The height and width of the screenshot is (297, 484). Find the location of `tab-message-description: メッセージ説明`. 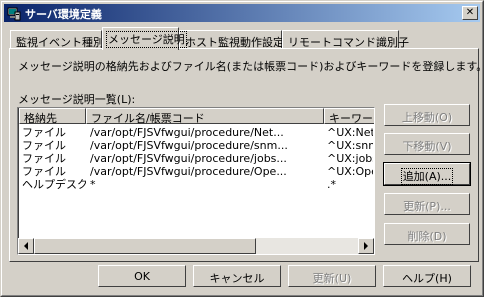

tab-message-description: メッセージ説明 is located at coordinates (144, 38).